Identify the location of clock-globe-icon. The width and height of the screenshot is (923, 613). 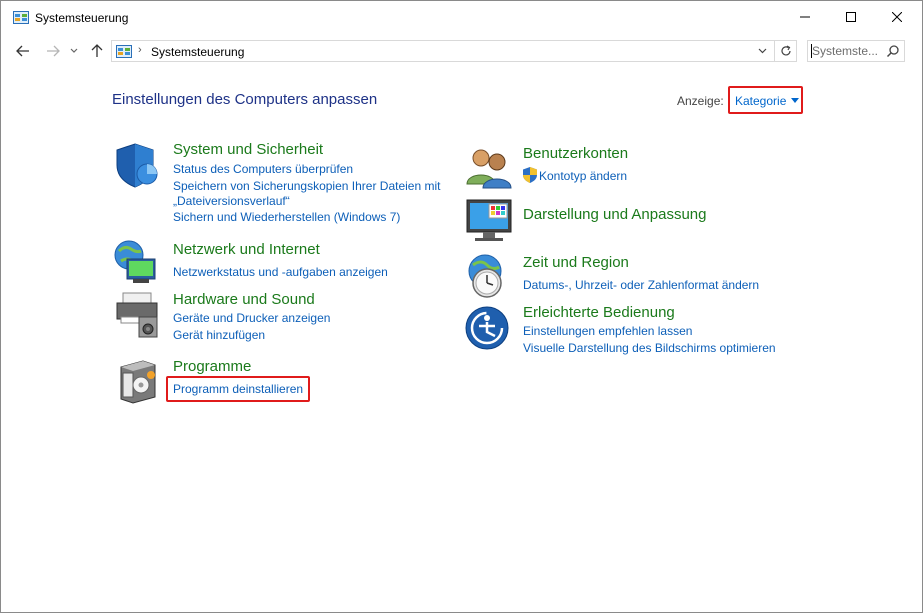
(489, 277).